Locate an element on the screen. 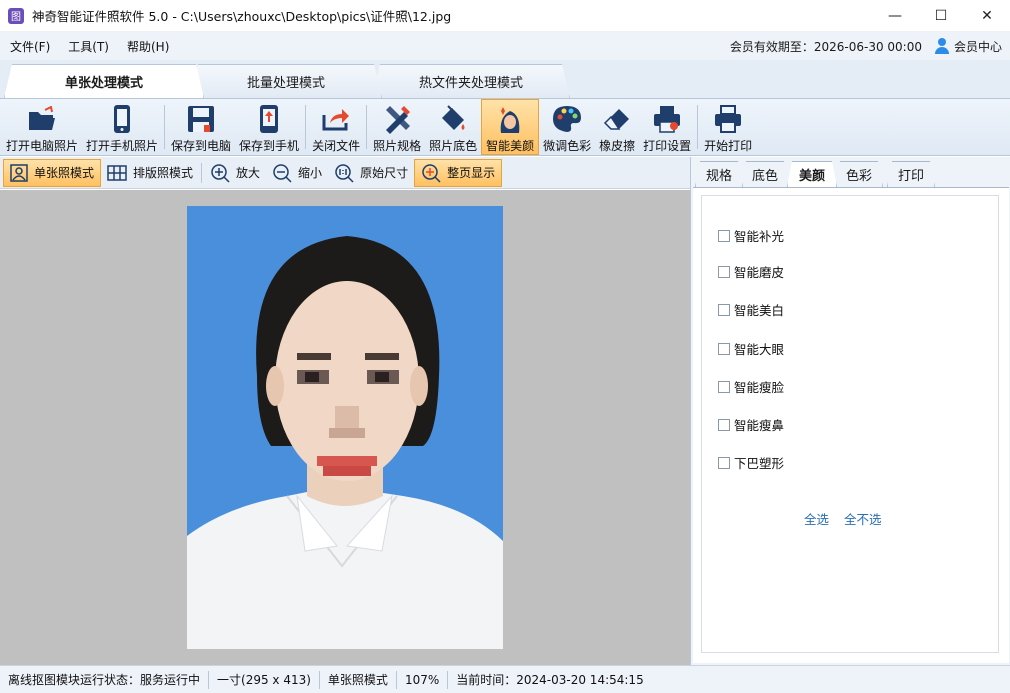 This screenshot has width=1010, height=693. minimize-button: — is located at coordinates (895, 16).